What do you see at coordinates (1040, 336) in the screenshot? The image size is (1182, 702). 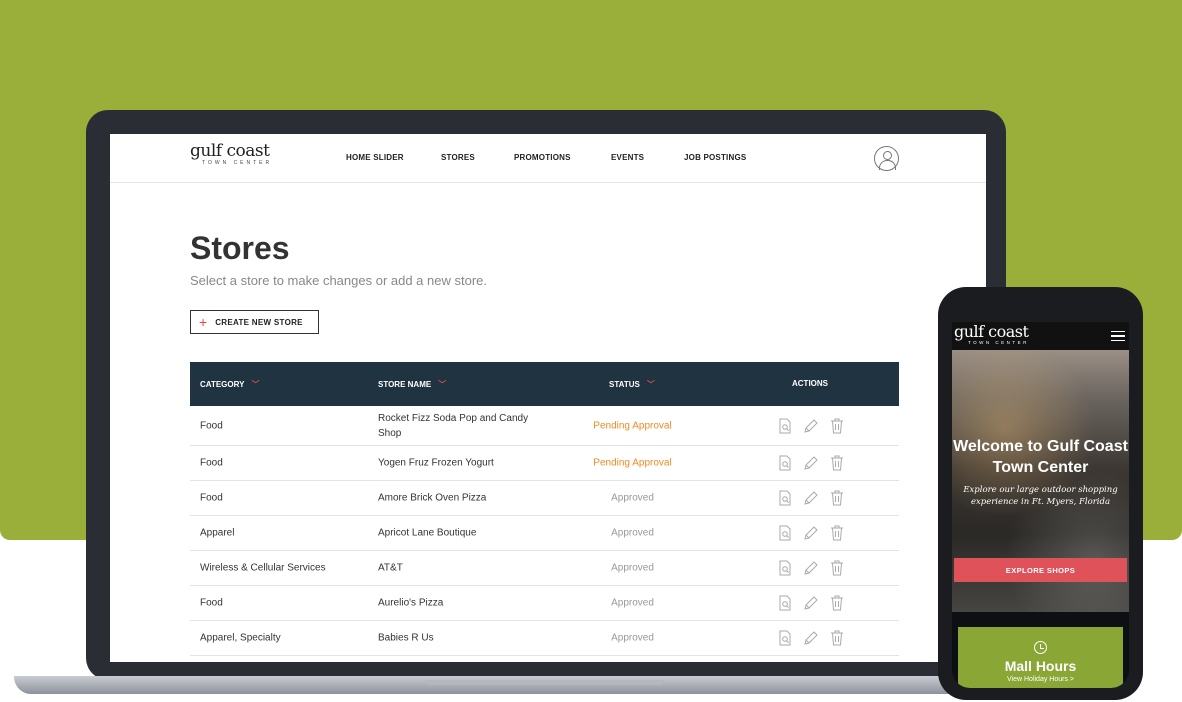 I see `mobile-header: gulf coast TOWN CENTER` at bounding box center [1040, 336].